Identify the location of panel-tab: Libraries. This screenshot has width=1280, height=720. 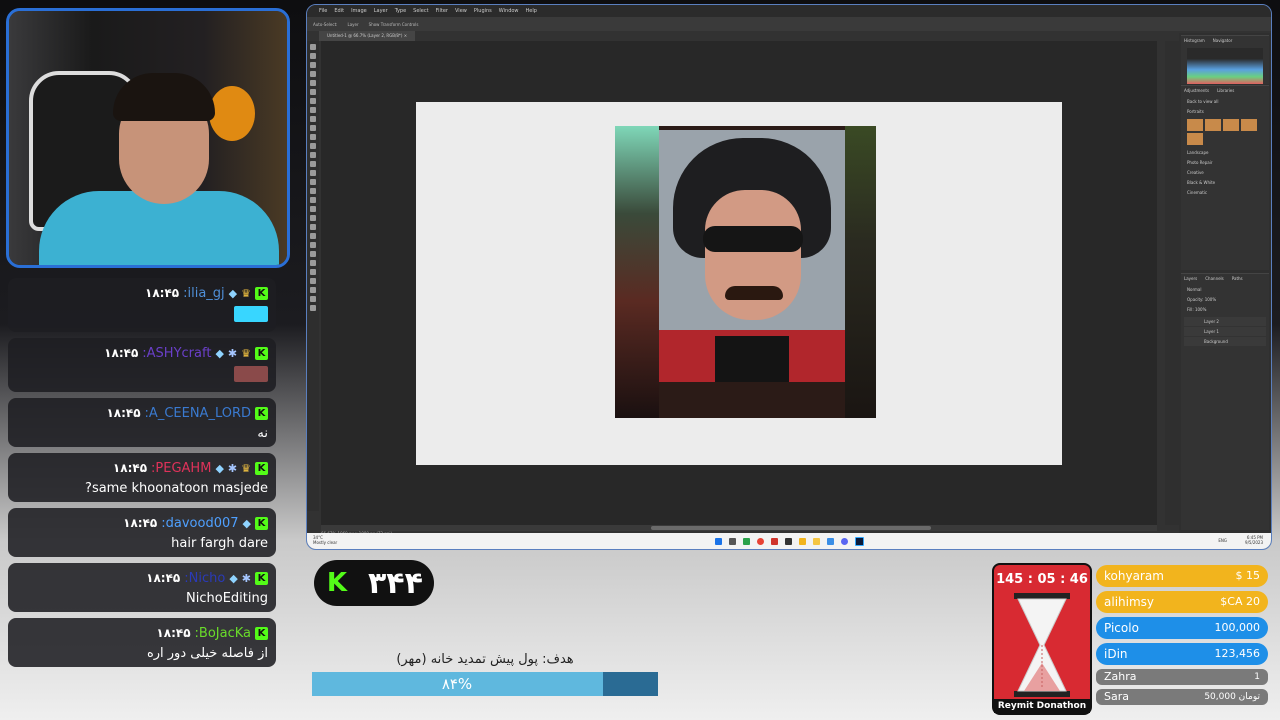
(1225, 90).